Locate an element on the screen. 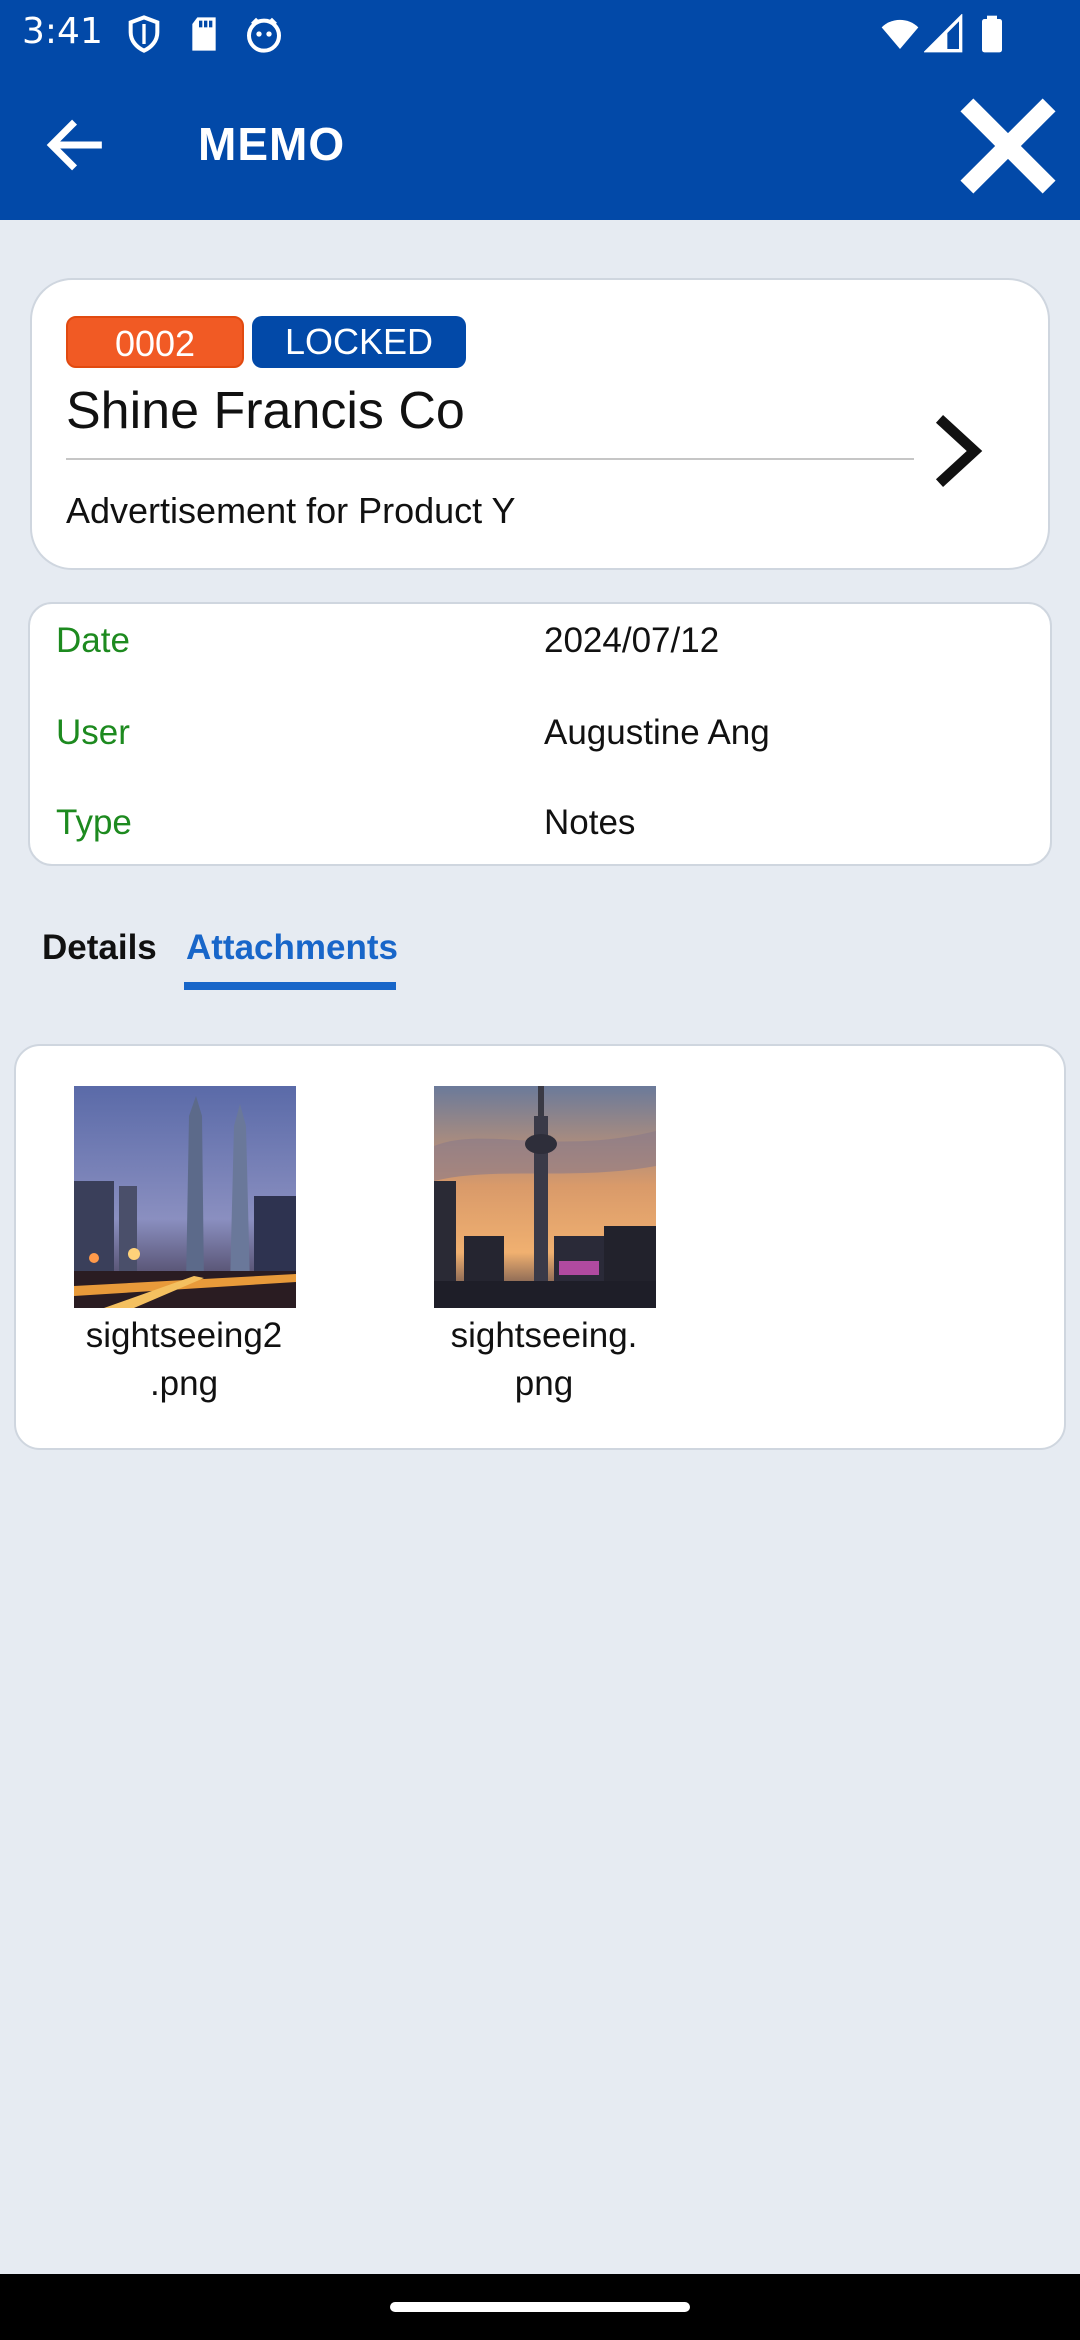  memo-subject: Advertisement for Product Y is located at coordinates (291, 510).